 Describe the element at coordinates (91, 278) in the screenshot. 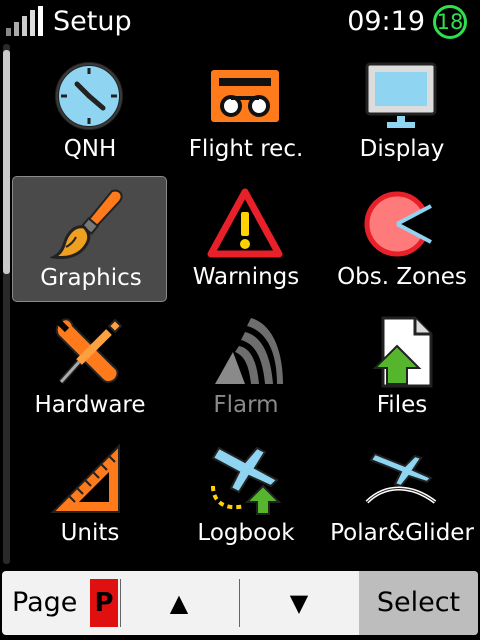

I see `menu-item-label: Graphics` at that location.